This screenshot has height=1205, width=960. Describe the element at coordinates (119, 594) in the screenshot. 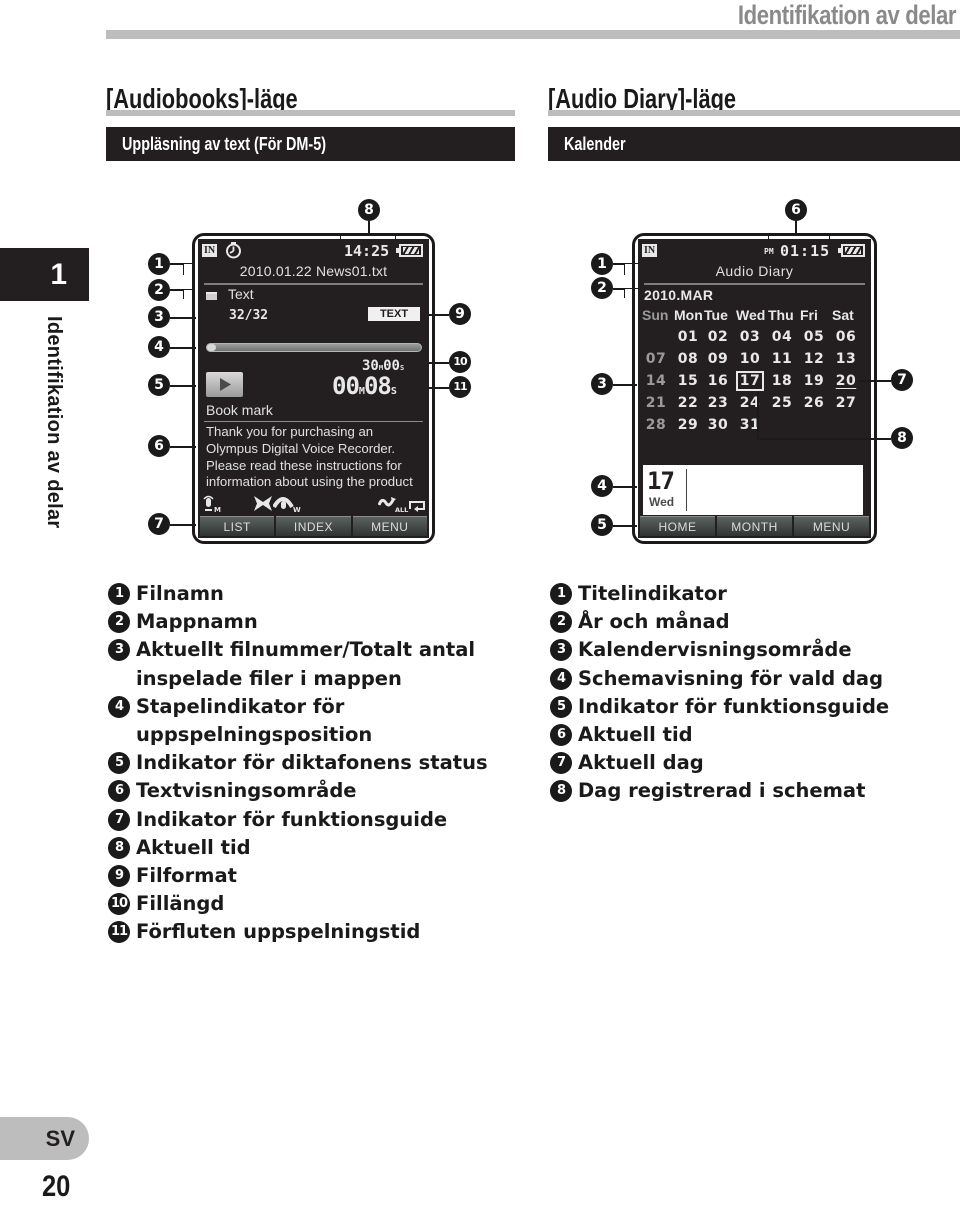

I see `legend-number: 1` at that location.